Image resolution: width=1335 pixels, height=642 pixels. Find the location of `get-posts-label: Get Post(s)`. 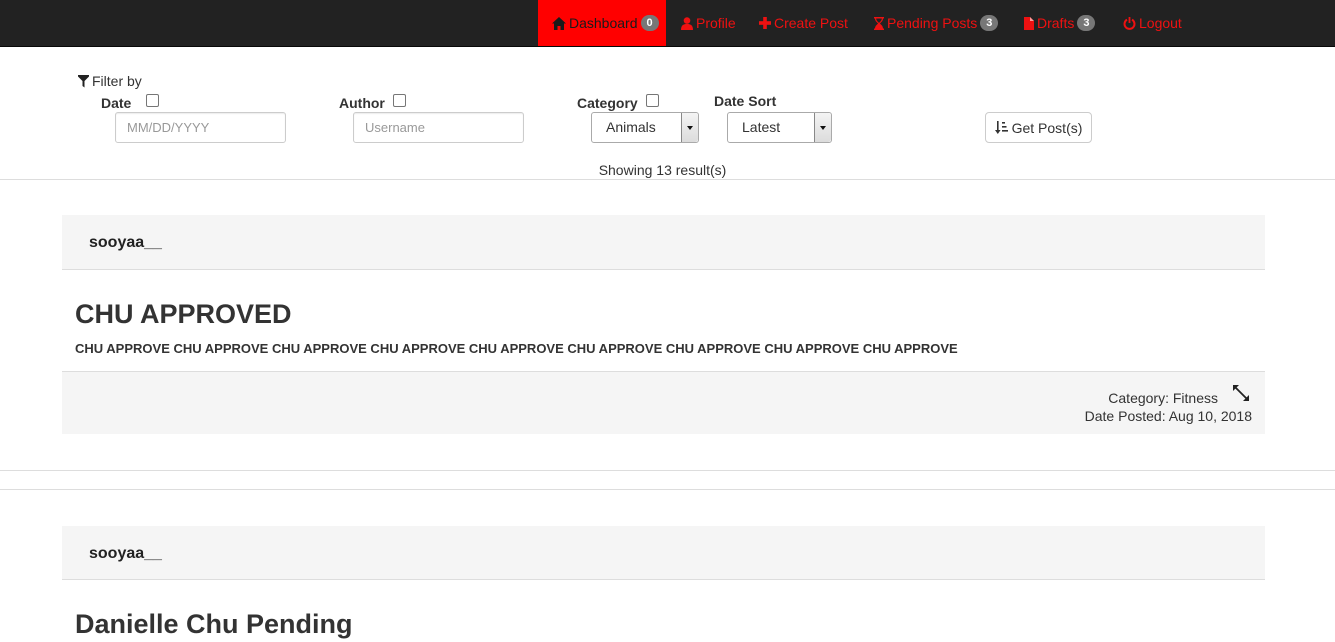

get-posts-label: Get Post(s) is located at coordinates (1047, 127).